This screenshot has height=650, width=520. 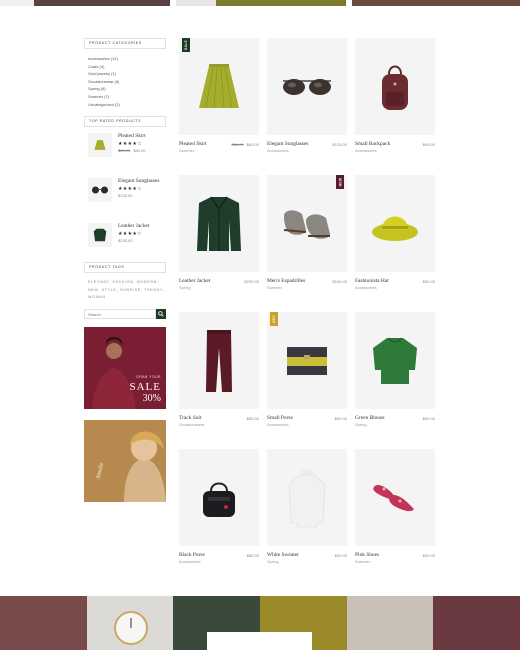 I want to click on top-rated-item: Leather Jacket ★★★★☆ $230.00, so click(x=125, y=242).